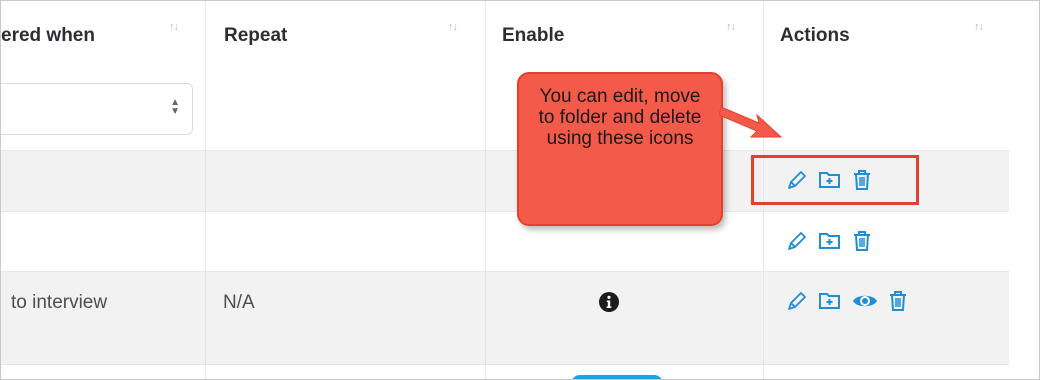 This screenshot has width=1040, height=380. I want to click on info-icon, so click(609, 304).